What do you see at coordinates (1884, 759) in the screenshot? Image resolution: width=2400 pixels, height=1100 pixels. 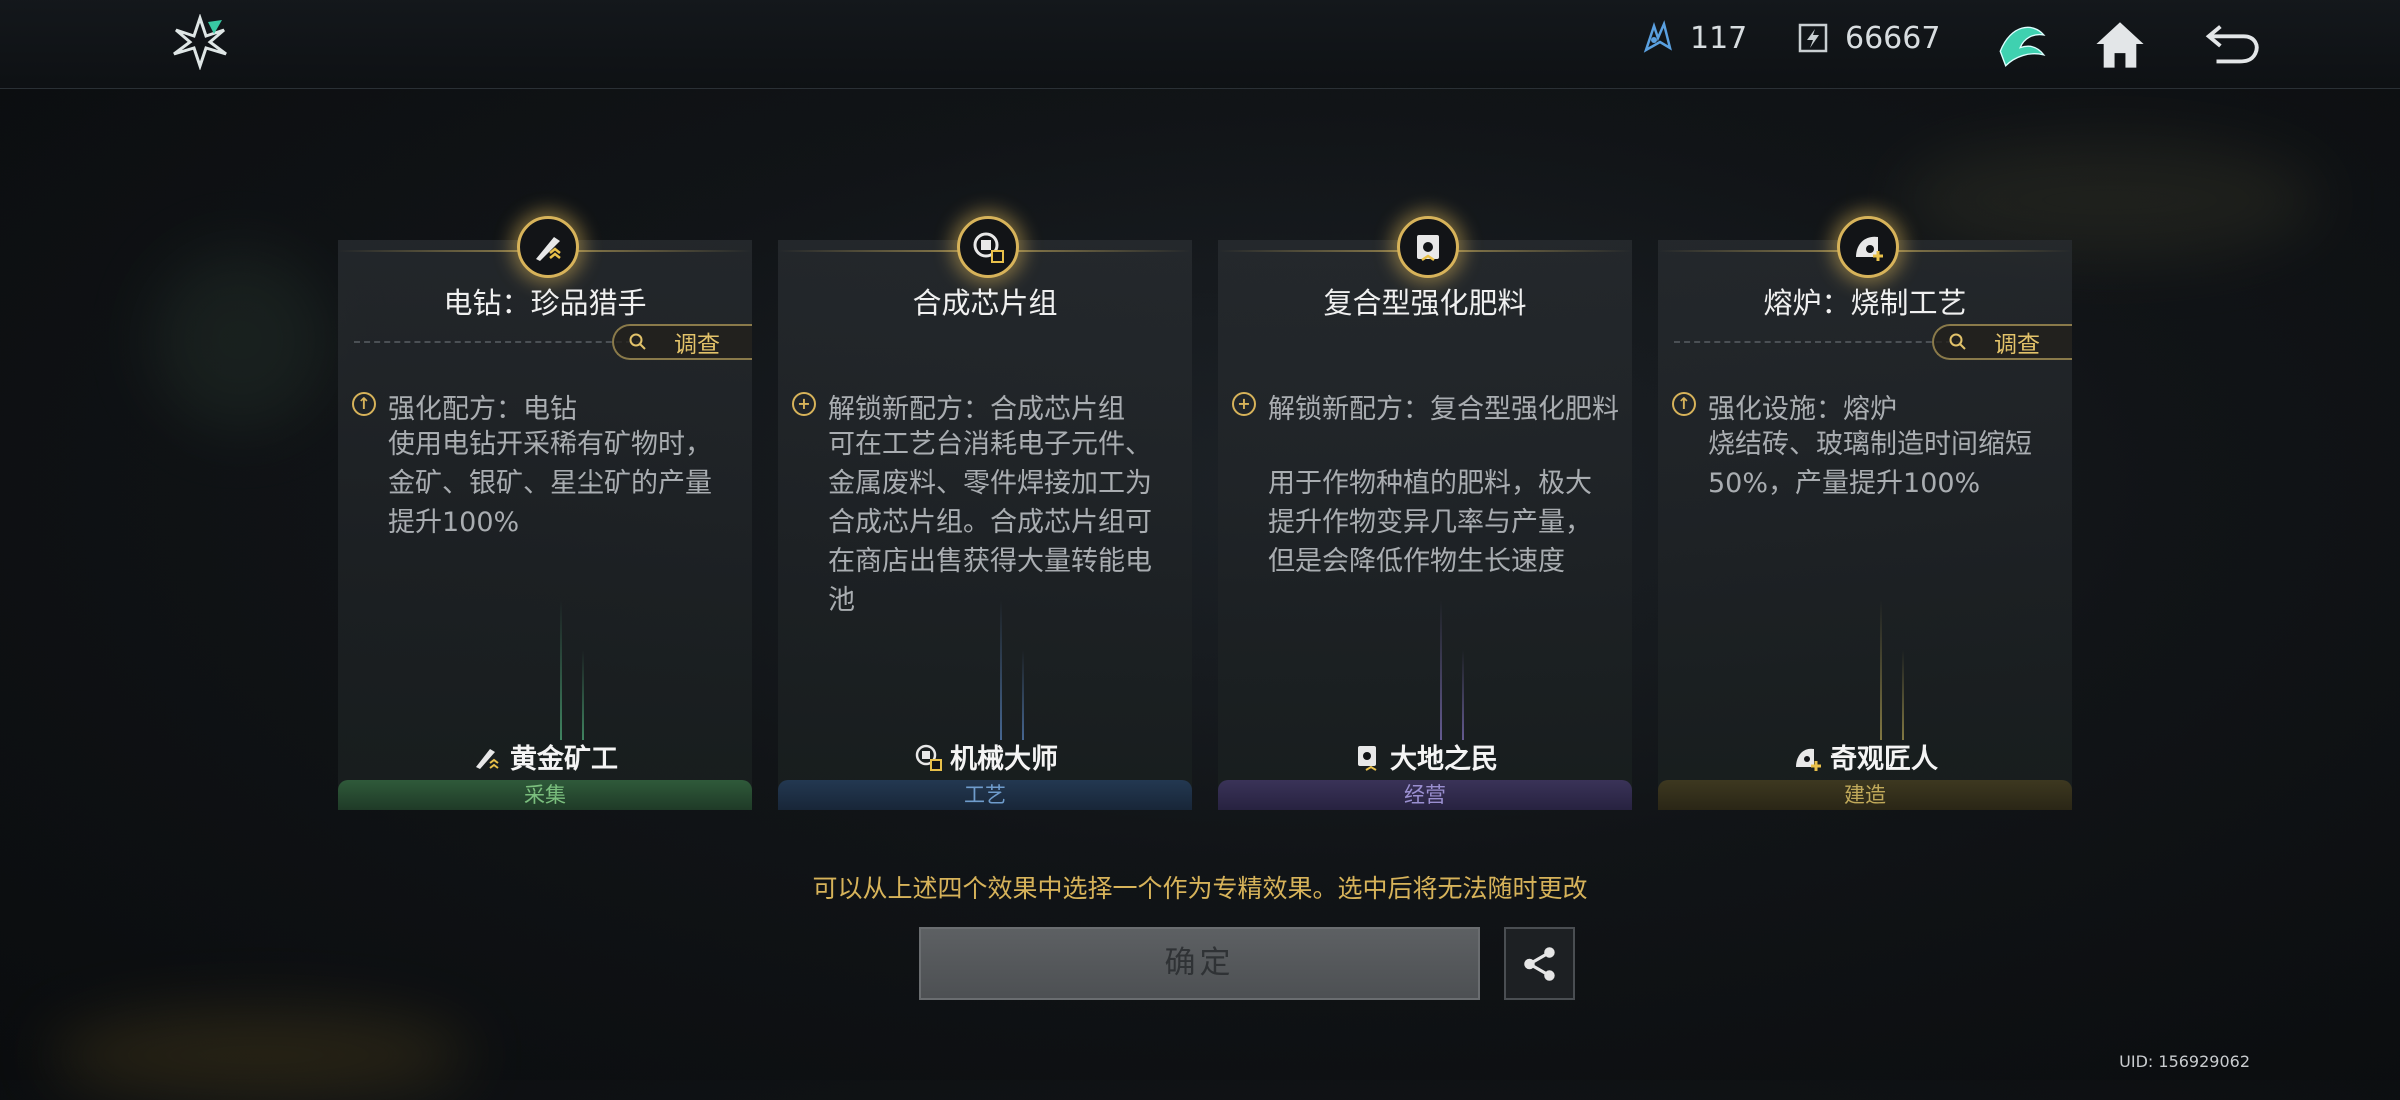 I see `profession-name: 奇观匠人` at bounding box center [1884, 759].